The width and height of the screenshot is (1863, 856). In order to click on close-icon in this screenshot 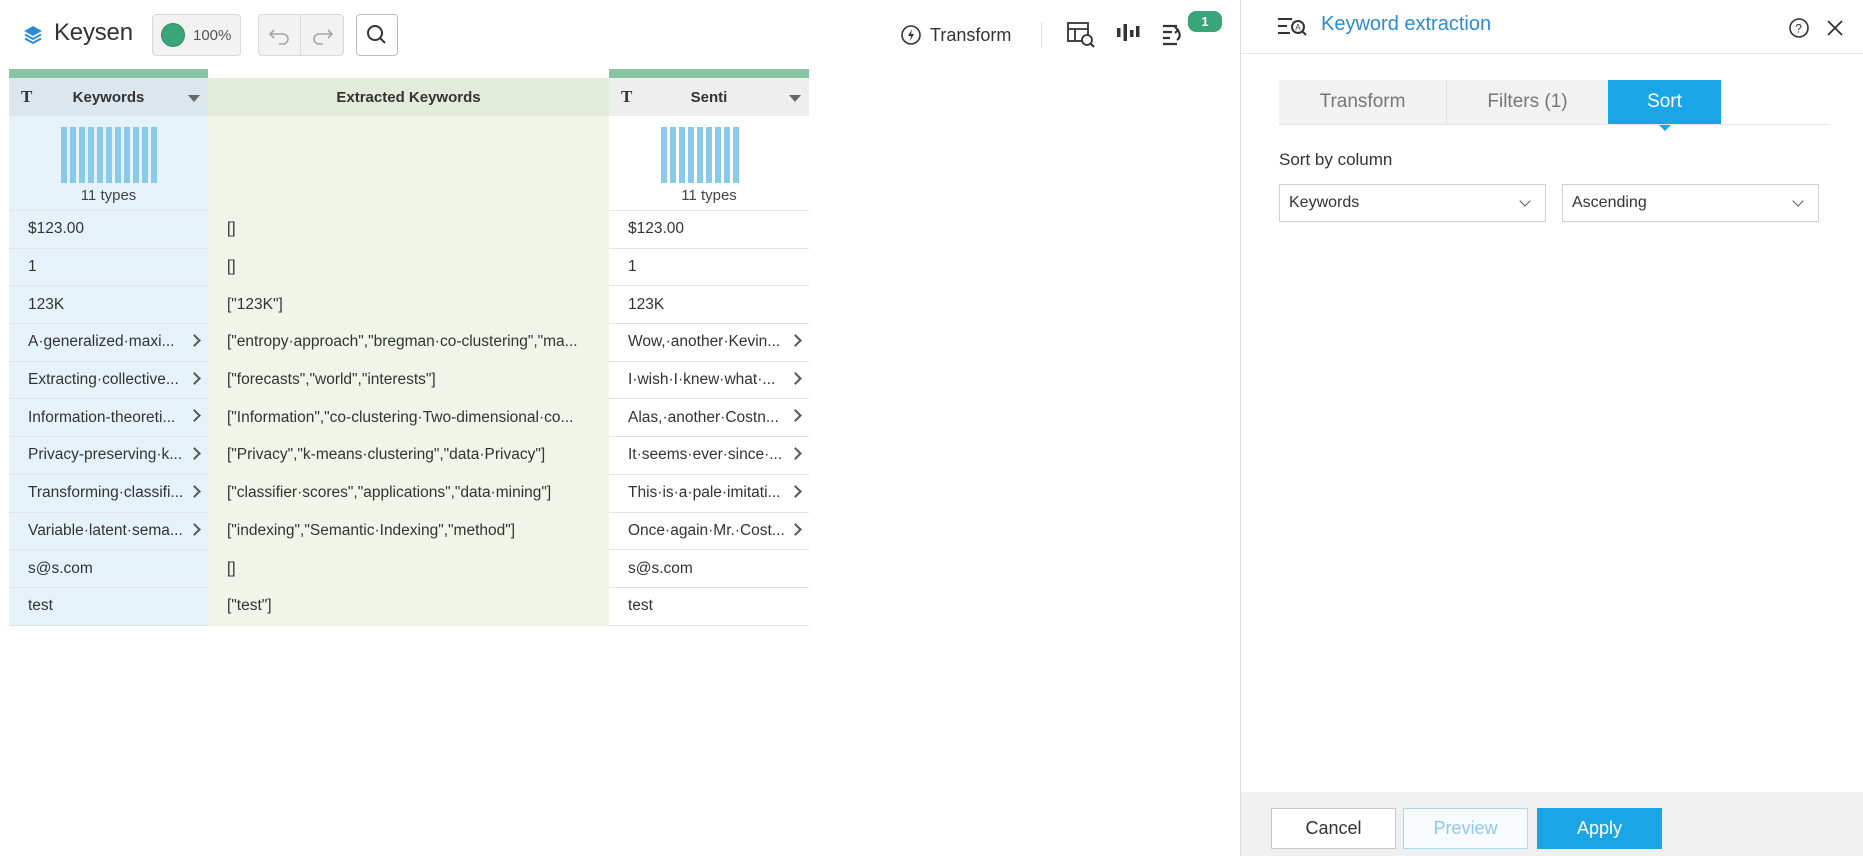, I will do `click(1835, 30)`.